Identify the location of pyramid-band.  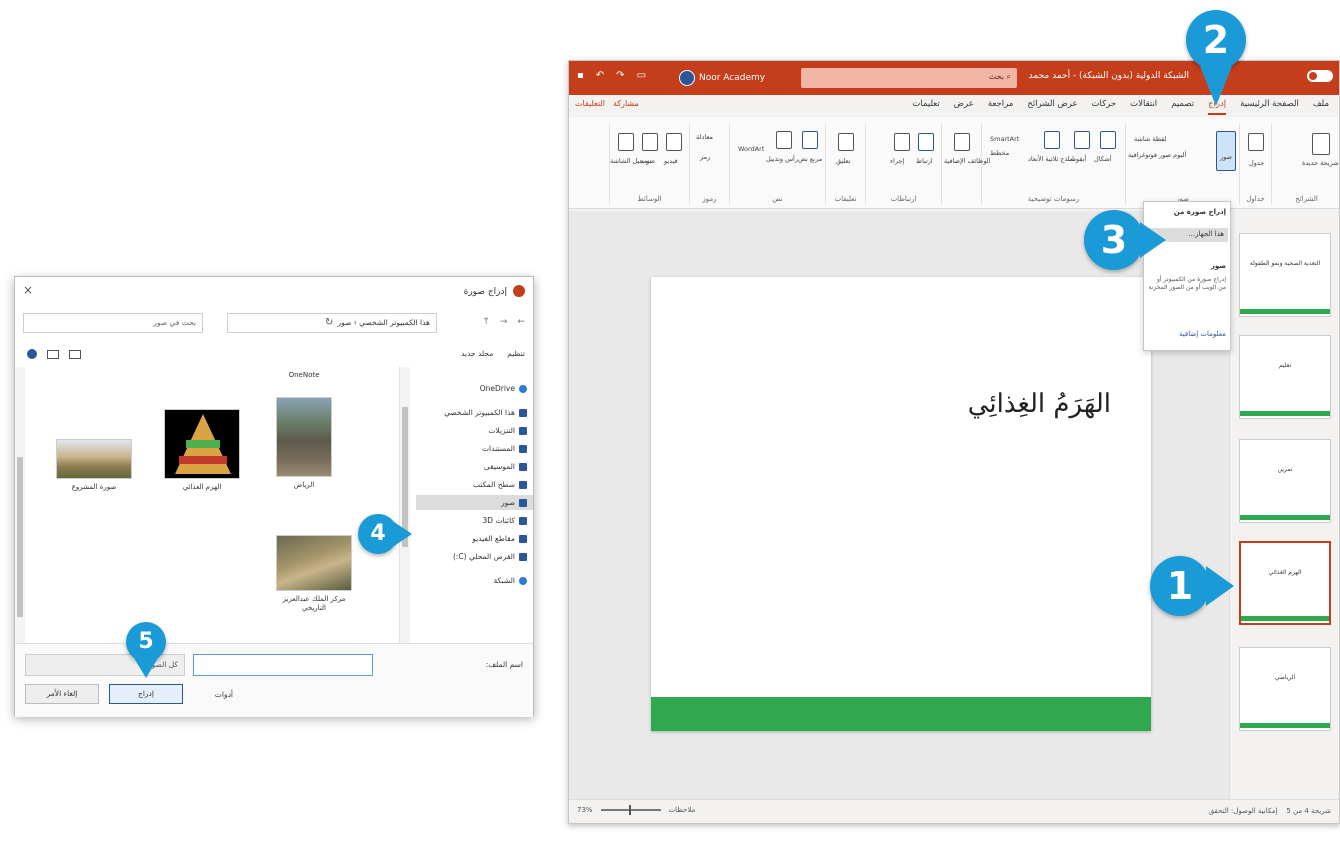
(203, 444).